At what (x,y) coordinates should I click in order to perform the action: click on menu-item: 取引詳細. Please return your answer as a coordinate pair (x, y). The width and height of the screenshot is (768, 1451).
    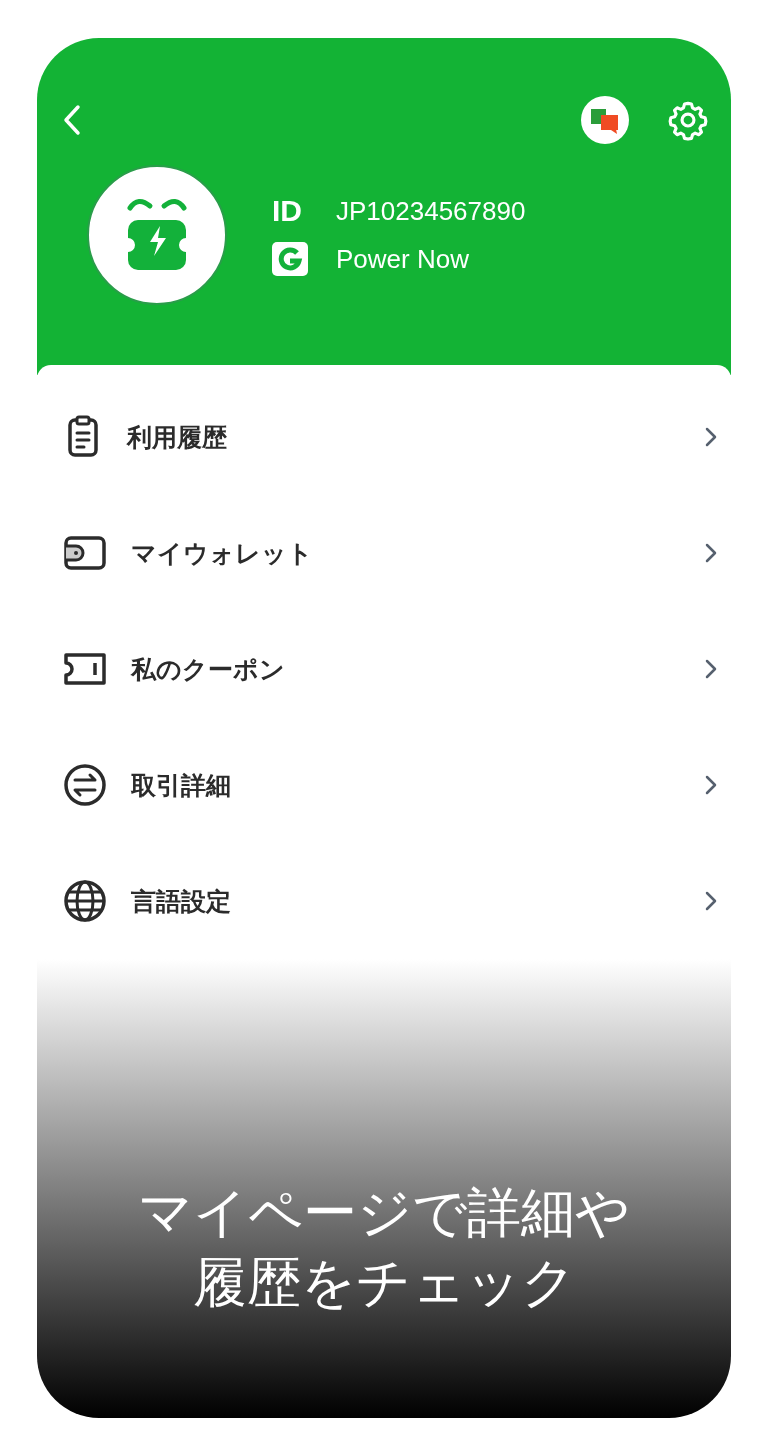
    Looking at the image, I should click on (384, 785).